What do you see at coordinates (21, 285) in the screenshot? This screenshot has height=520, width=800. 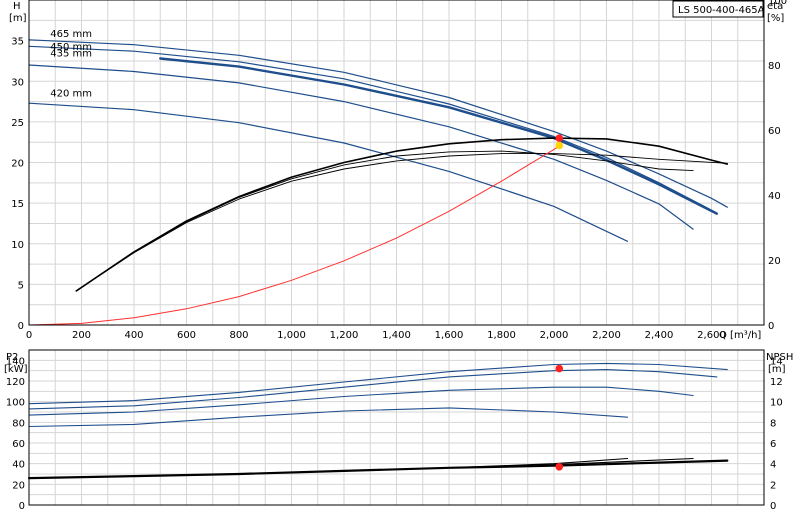 I see `head-tick-label: 5` at bounding box center [21, 285].